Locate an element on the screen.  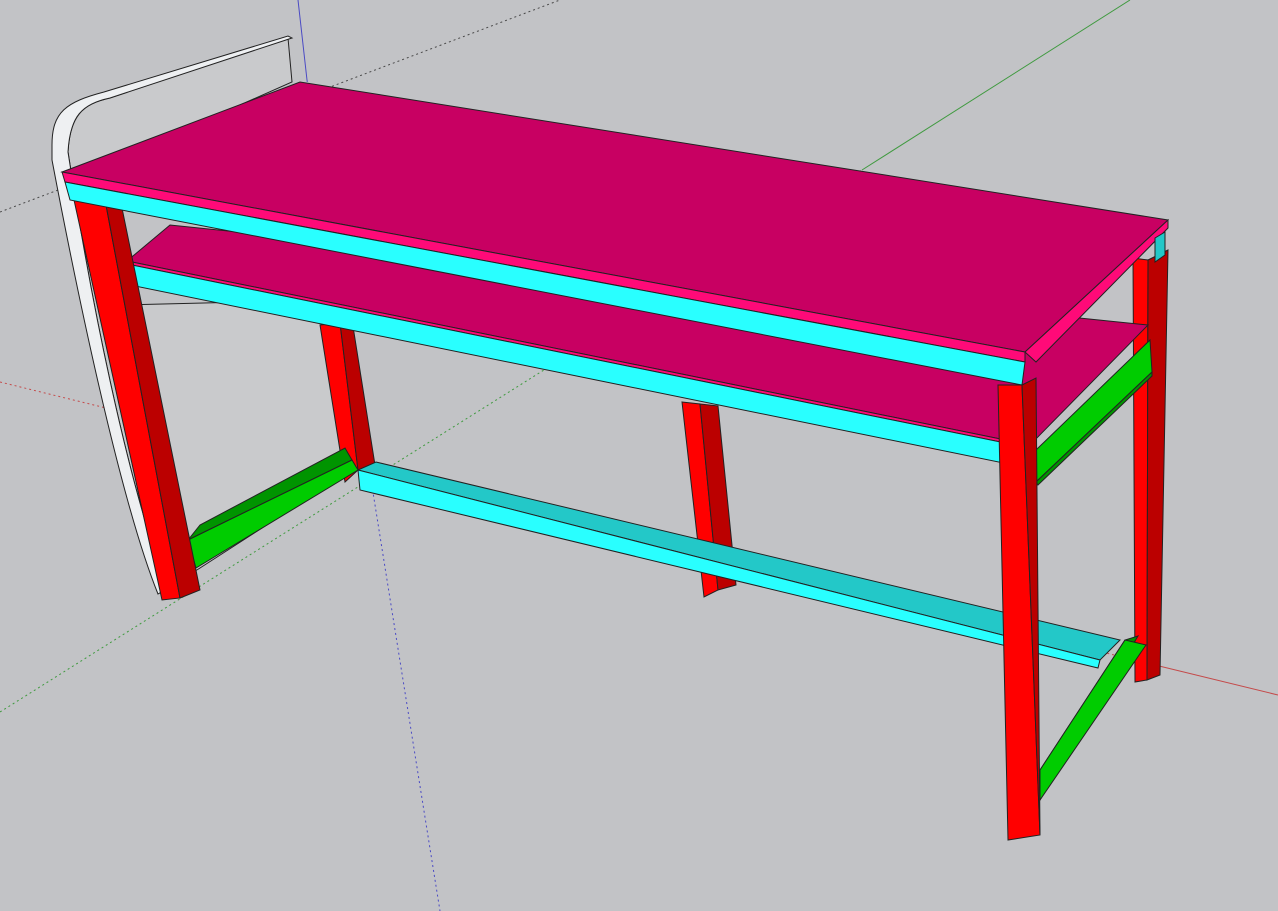
leg-face is located at coordinates (1140, 470).